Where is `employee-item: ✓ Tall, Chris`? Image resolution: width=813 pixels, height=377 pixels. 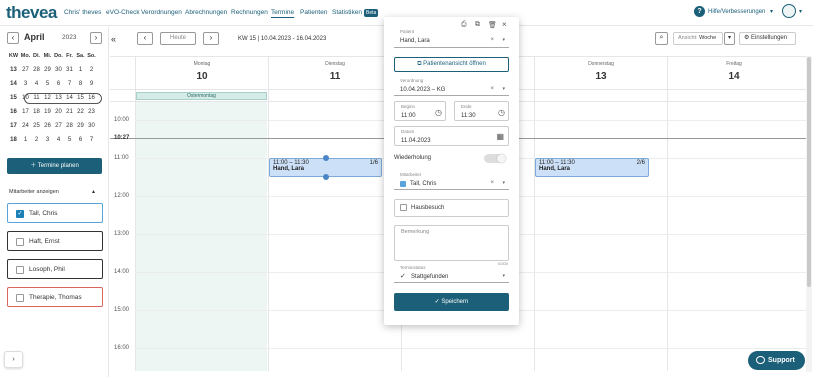
employee-item: ✓ Tall, Chris is located at coordinates (55, 213).